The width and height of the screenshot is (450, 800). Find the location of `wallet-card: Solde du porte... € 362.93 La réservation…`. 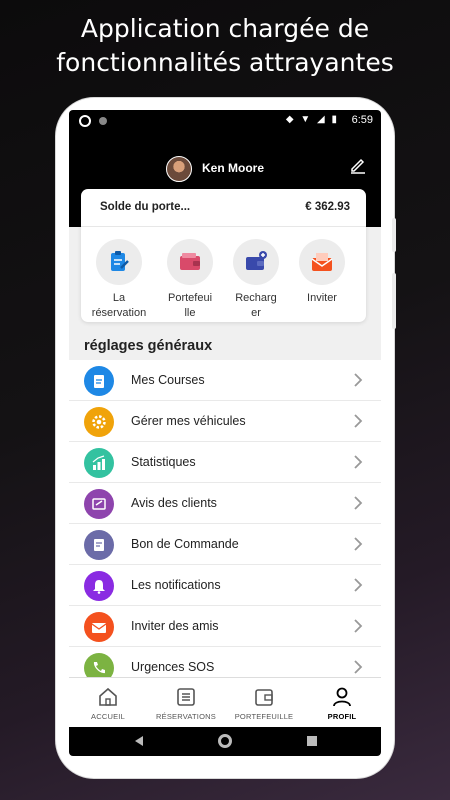

wallet-card: Solde du porte... € 362.93 La réservation… is located at coordinates (223, 255).